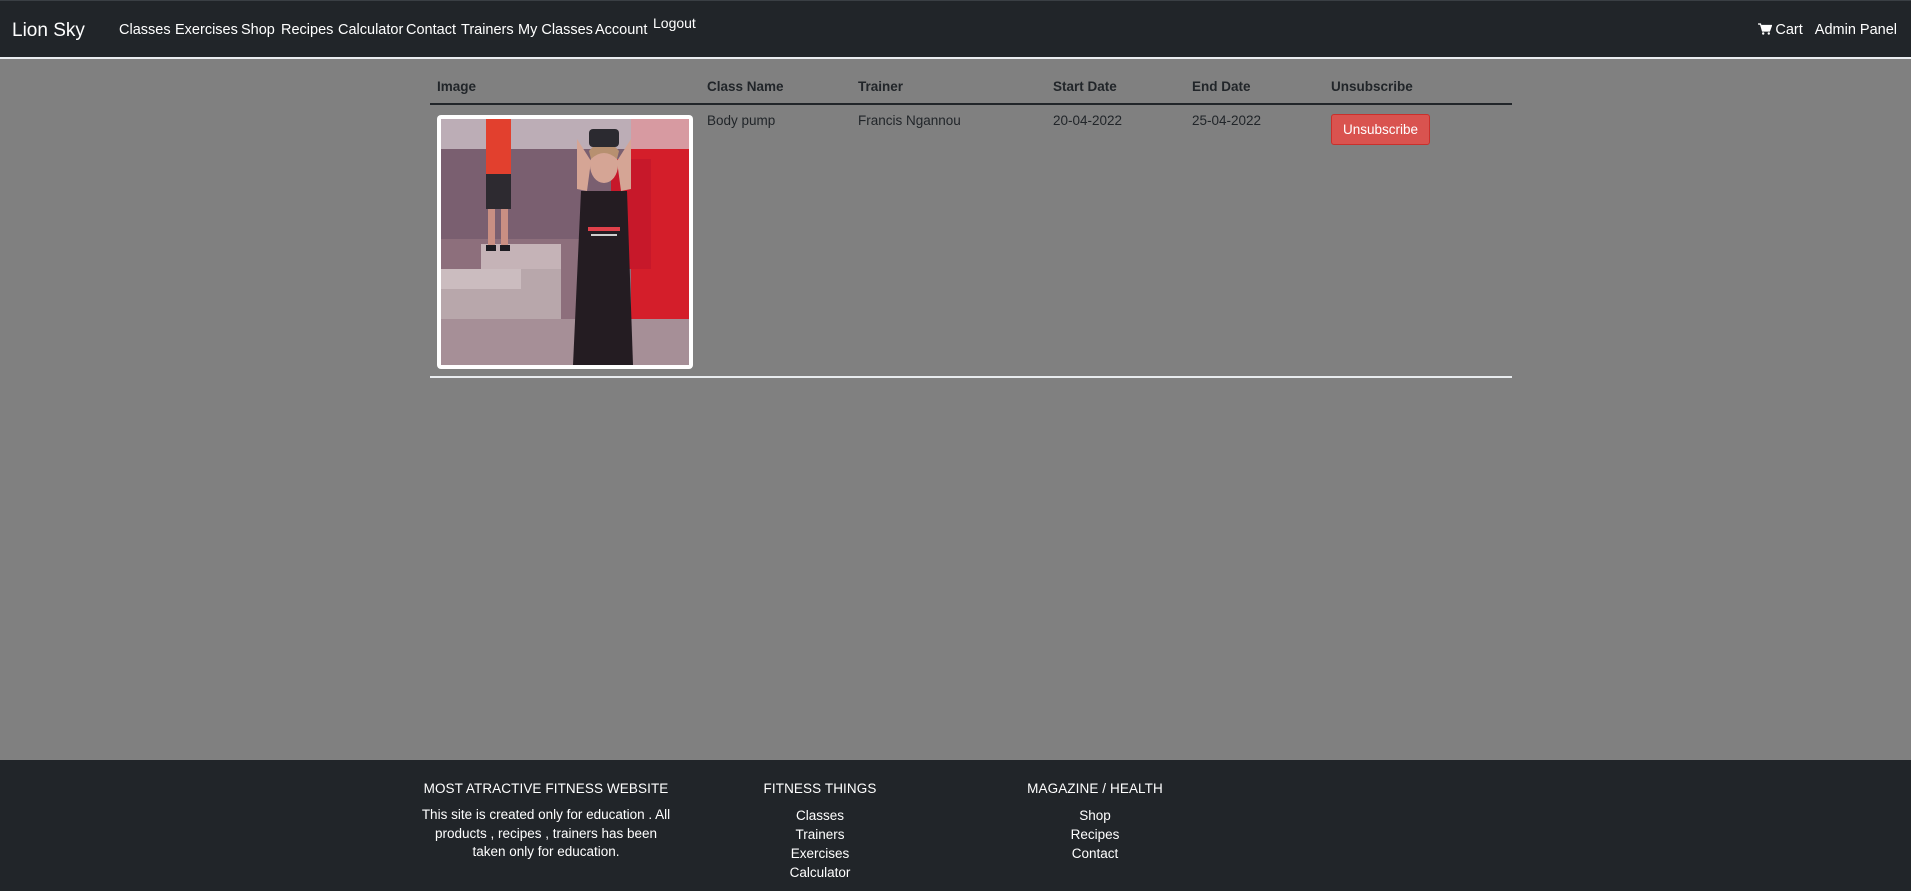 The height and width of the screenshot is (891, 1911). Describe the element at coordinates (1095, 815) in the screenshot. I see `footer-link-shop: Shop` at that location.